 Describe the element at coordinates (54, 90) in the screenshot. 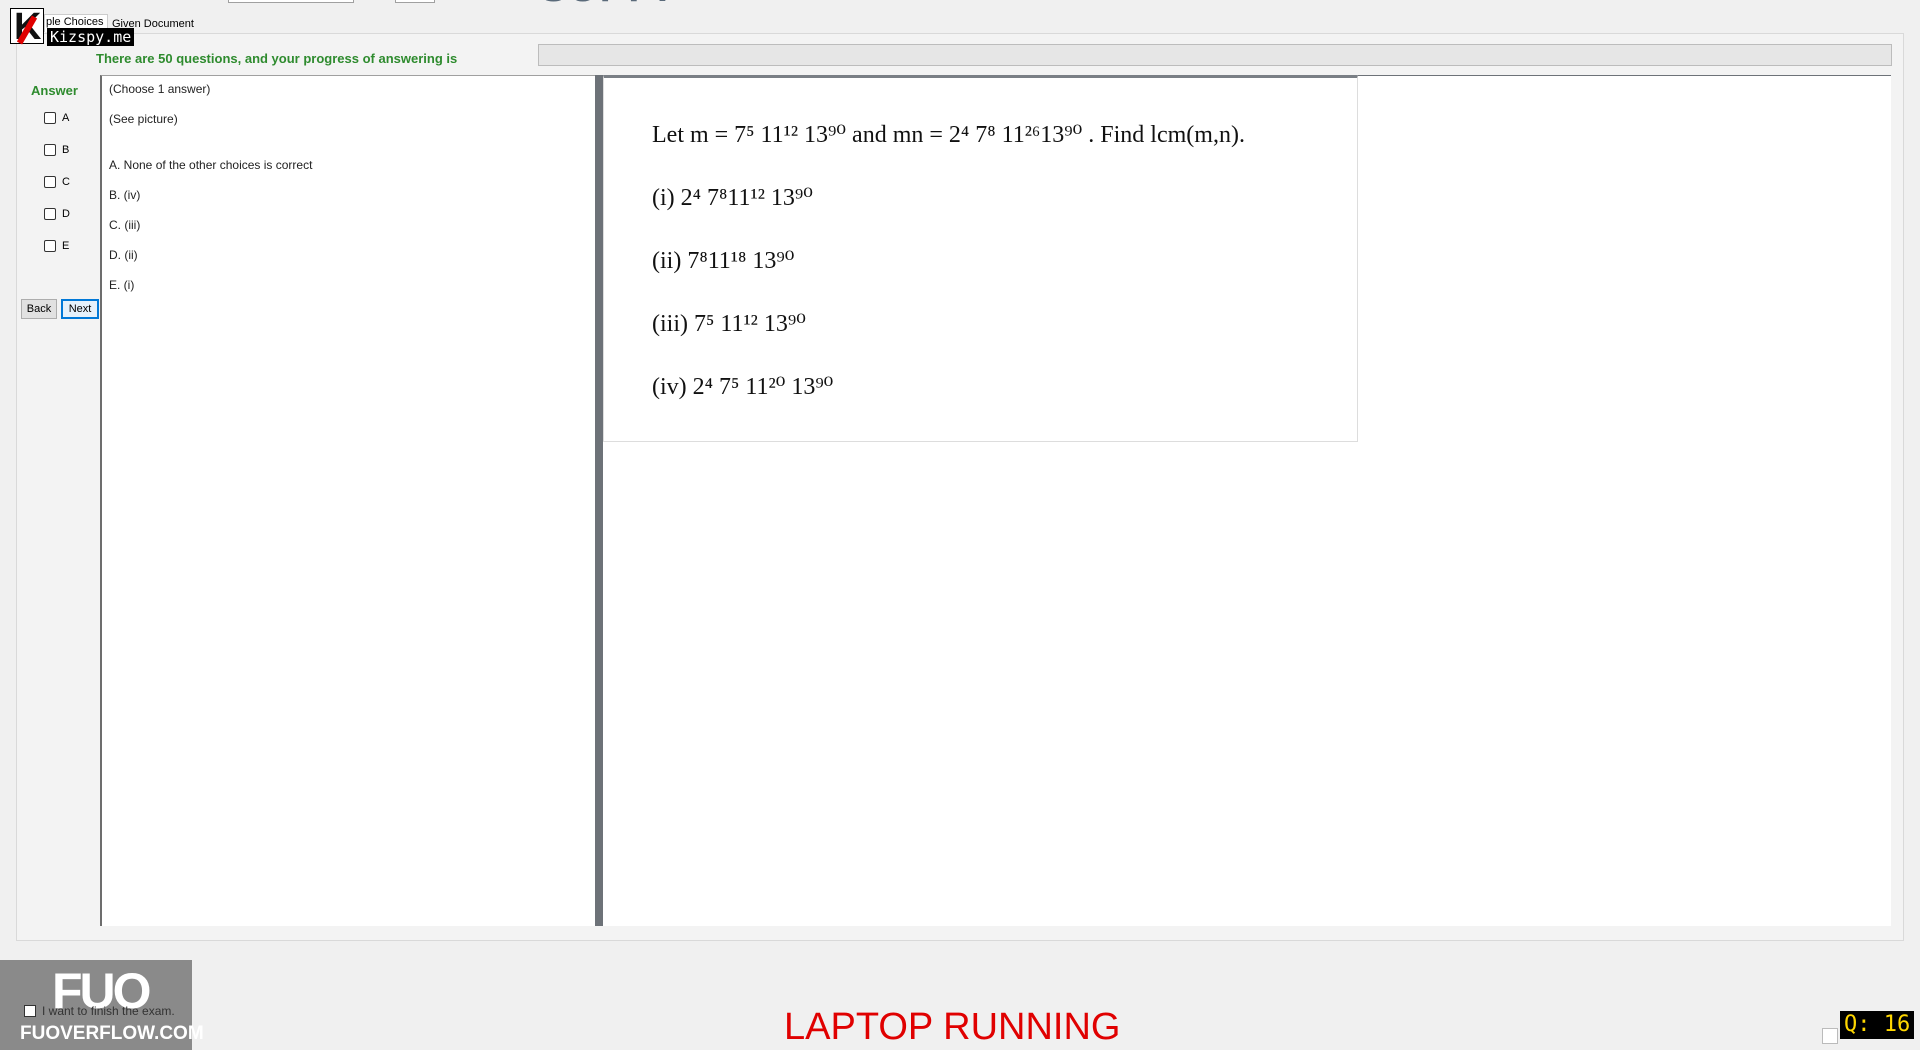

I see `answer-label: Answer` at that location.